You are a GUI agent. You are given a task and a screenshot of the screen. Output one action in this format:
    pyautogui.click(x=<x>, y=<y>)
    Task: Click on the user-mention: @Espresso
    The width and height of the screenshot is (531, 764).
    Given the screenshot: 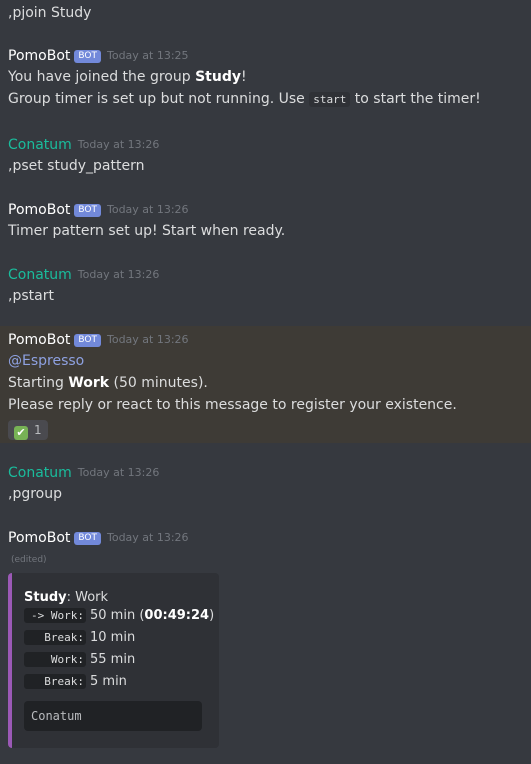 What is the action you would take?
    pyautogui.click(x=46, y=361)
    